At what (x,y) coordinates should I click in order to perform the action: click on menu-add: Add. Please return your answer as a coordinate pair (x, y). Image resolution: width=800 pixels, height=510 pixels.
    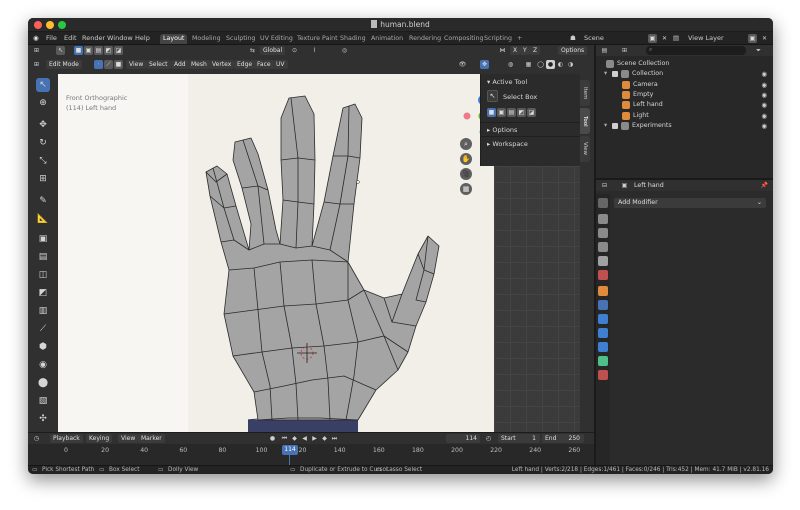
    Looking at the image, I should click on (180, 64).